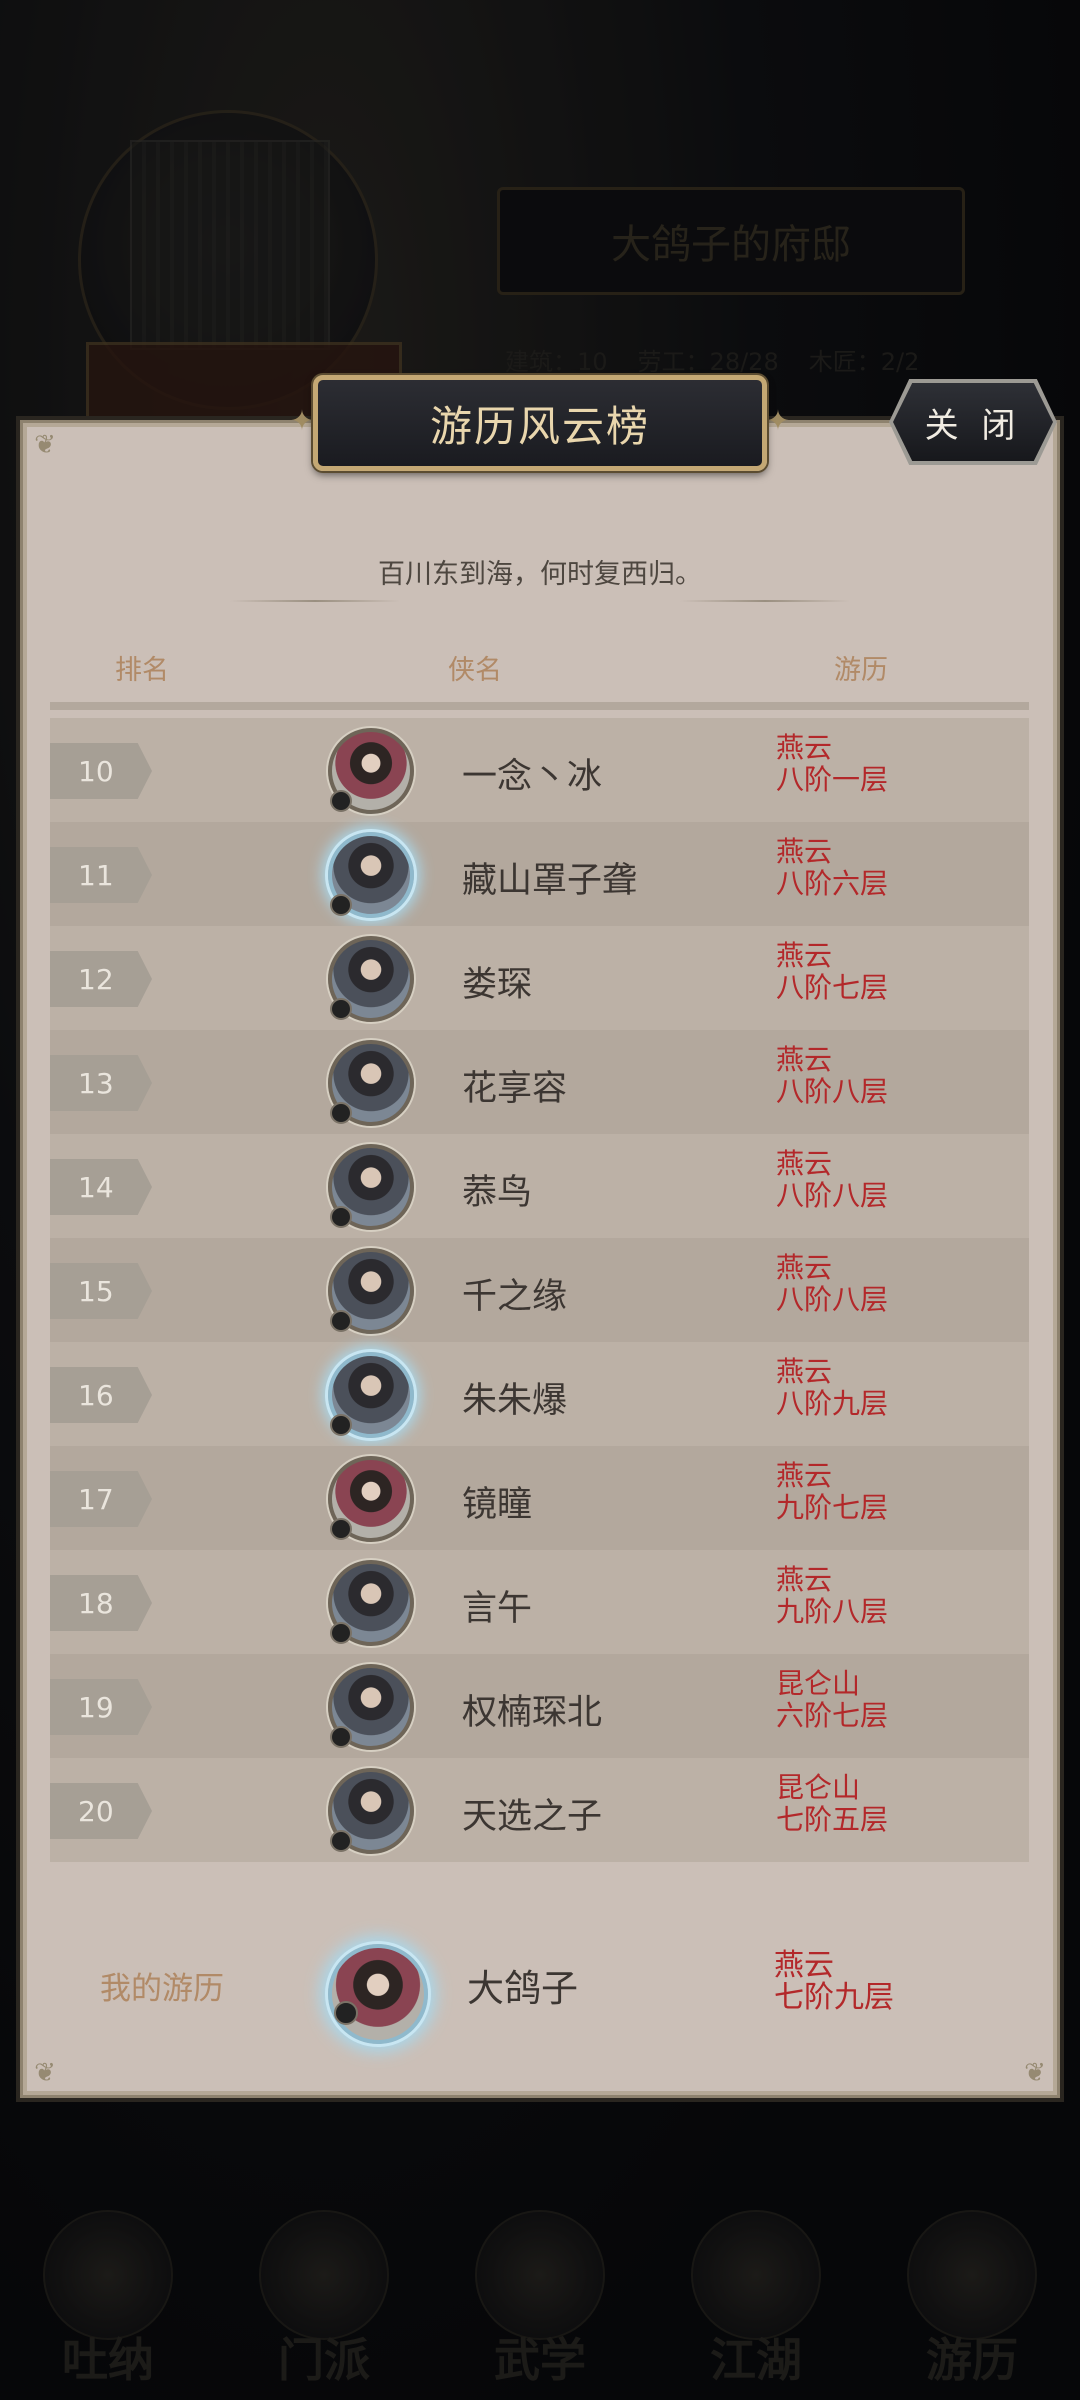 This screenshot has width=1080, height=2400. Describe the element at coordinates (101, 1395) in the screenshot. I see `rank-tag: 16` at that location.